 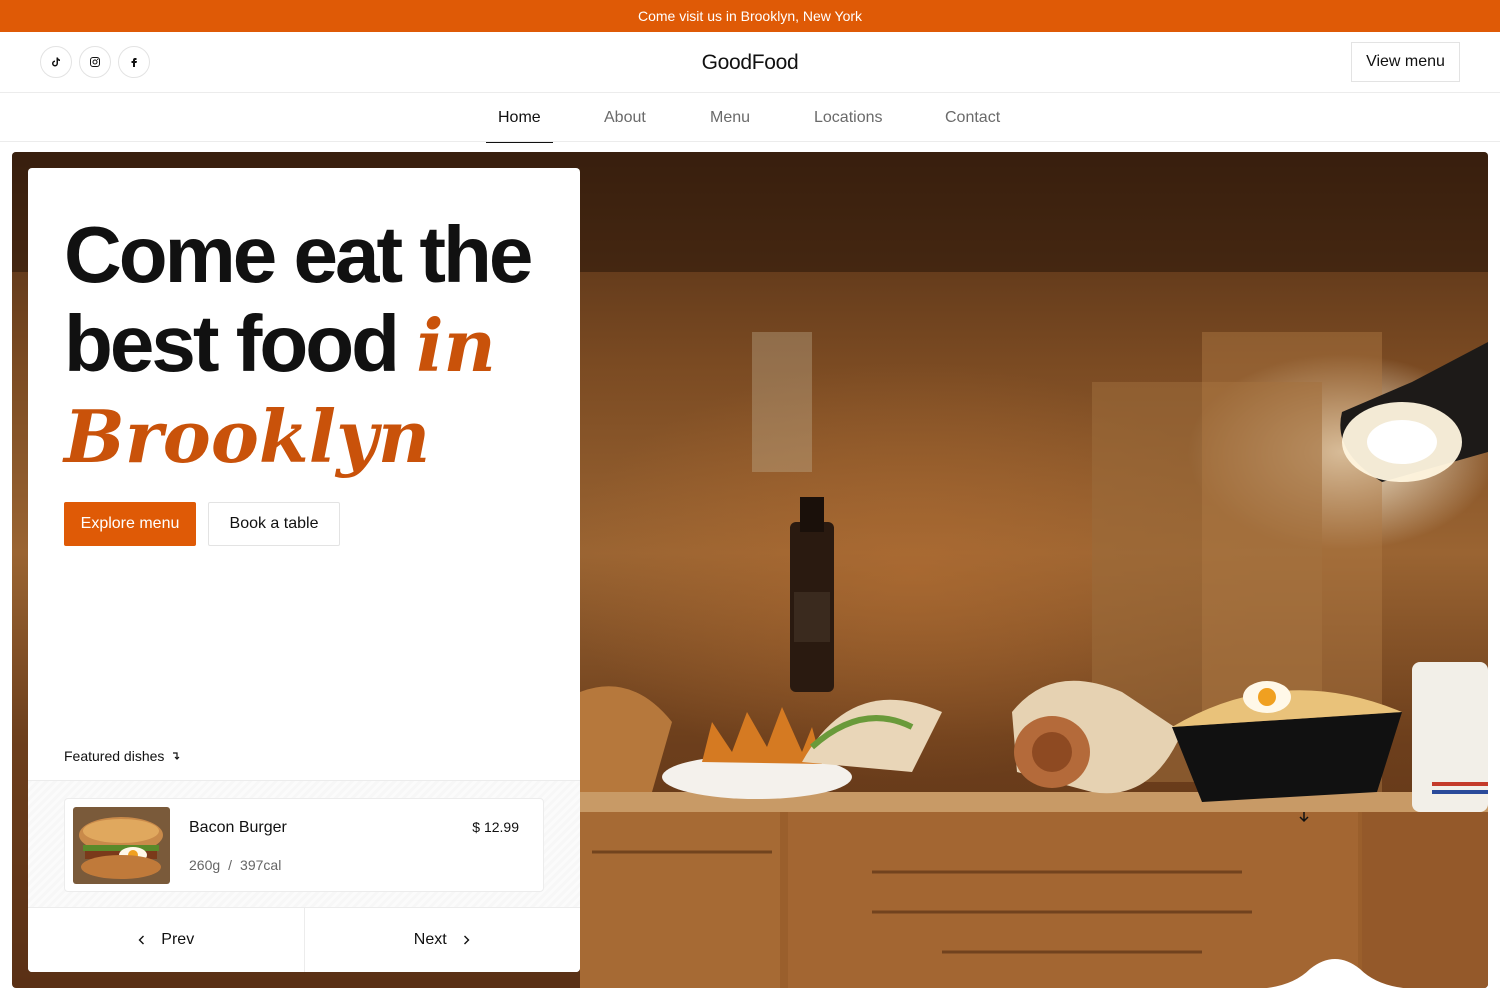 I want to click on announcement-bar: Come visit us in Brooklyn, New York, so click(x=750, y=16).